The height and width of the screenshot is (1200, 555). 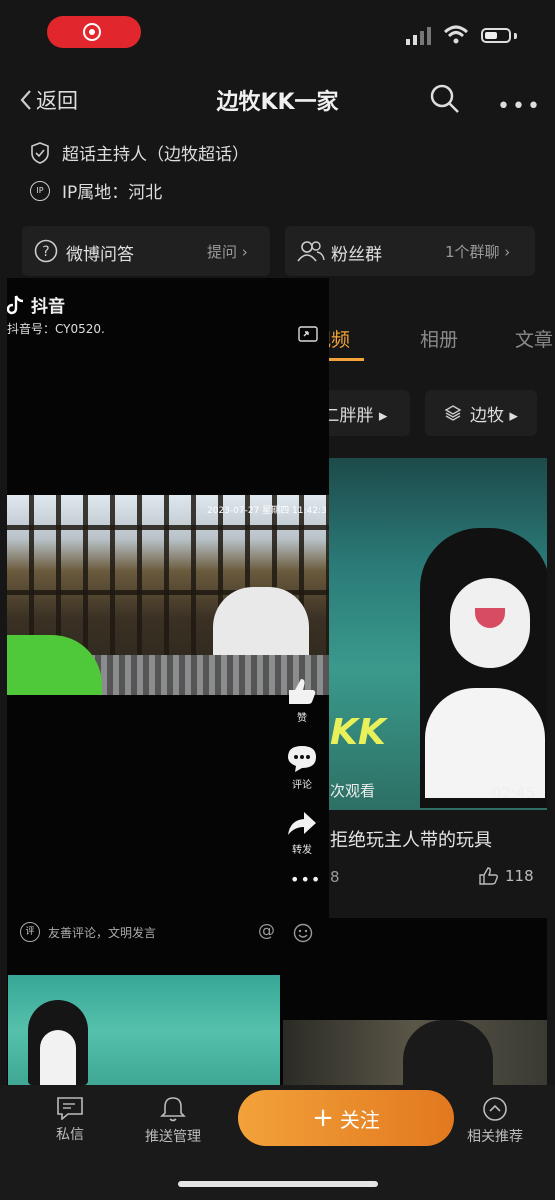 I want to click on dog-image, so click(x=448, y=1052).